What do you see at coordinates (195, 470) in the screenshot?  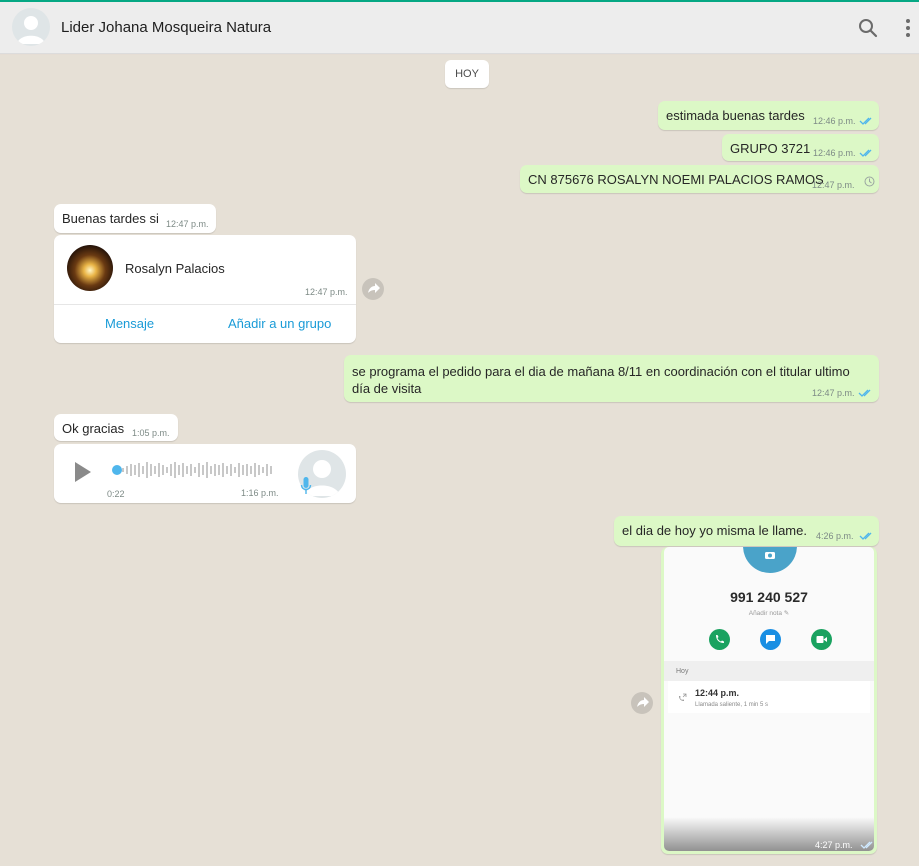 I see `waveform` at bounding box center [195, 470].